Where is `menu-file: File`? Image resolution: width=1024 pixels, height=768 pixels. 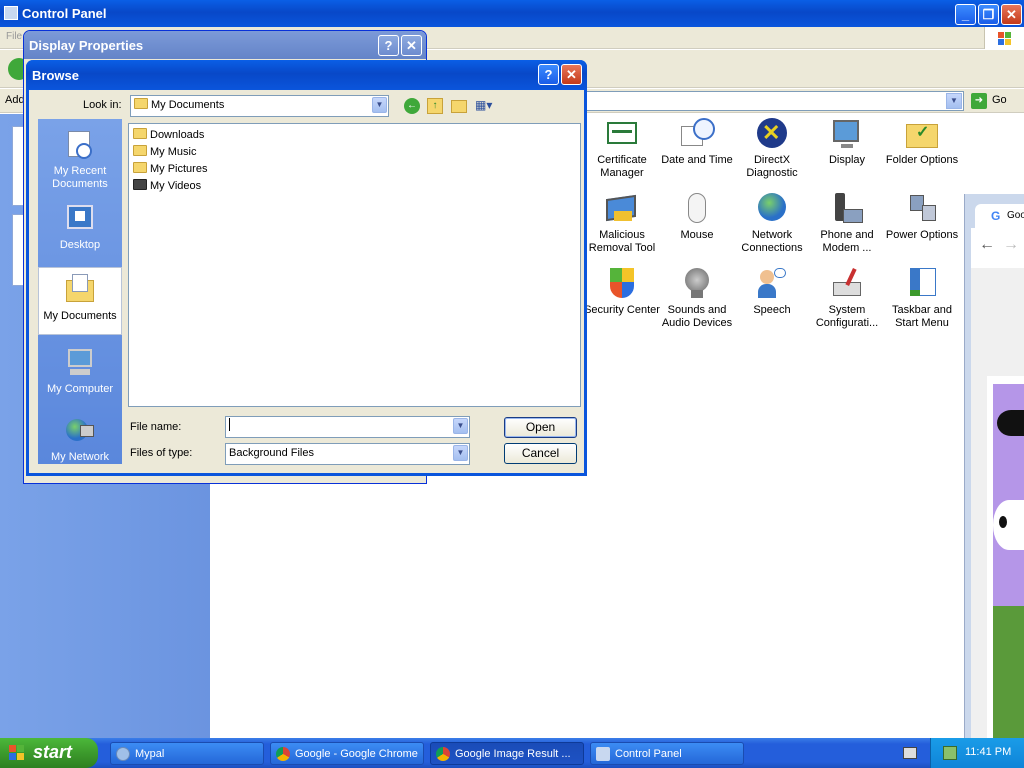 menu-file: File is located at coordinates (14, 36).